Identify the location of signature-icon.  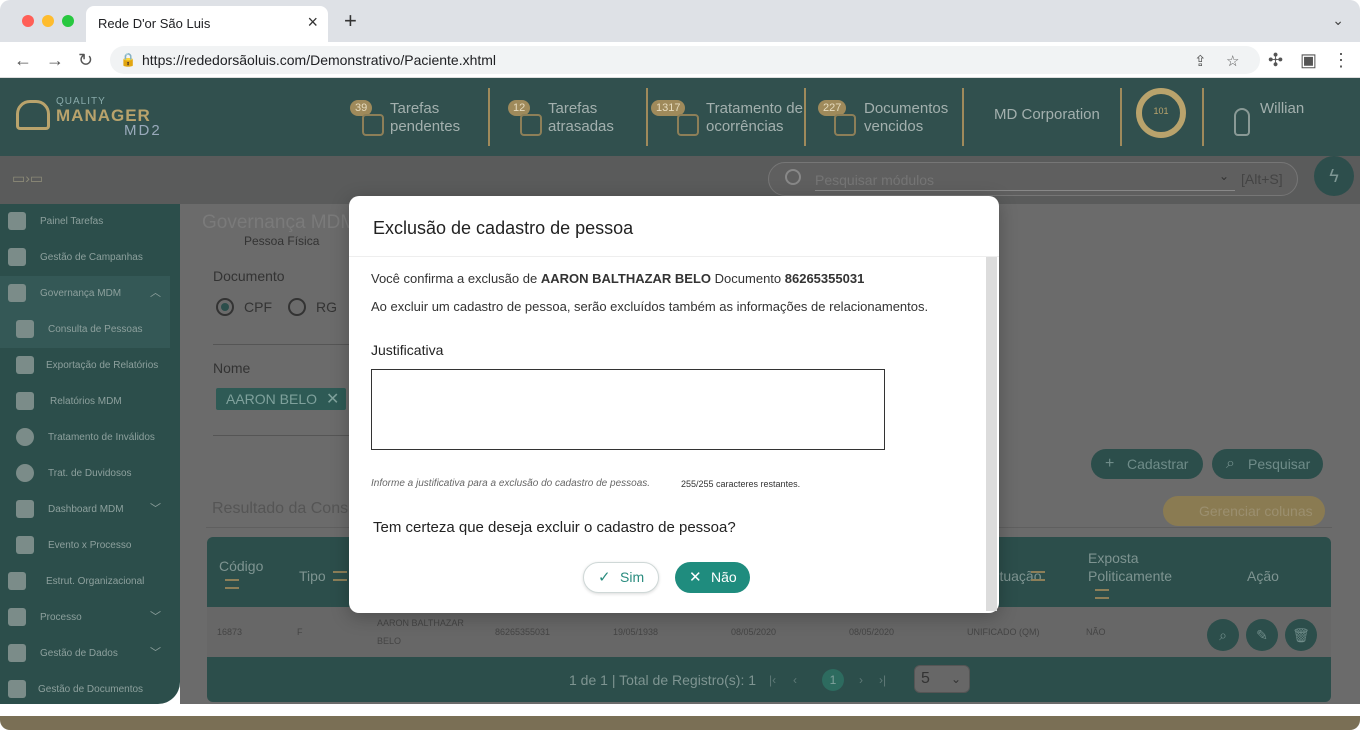
(25, 545).